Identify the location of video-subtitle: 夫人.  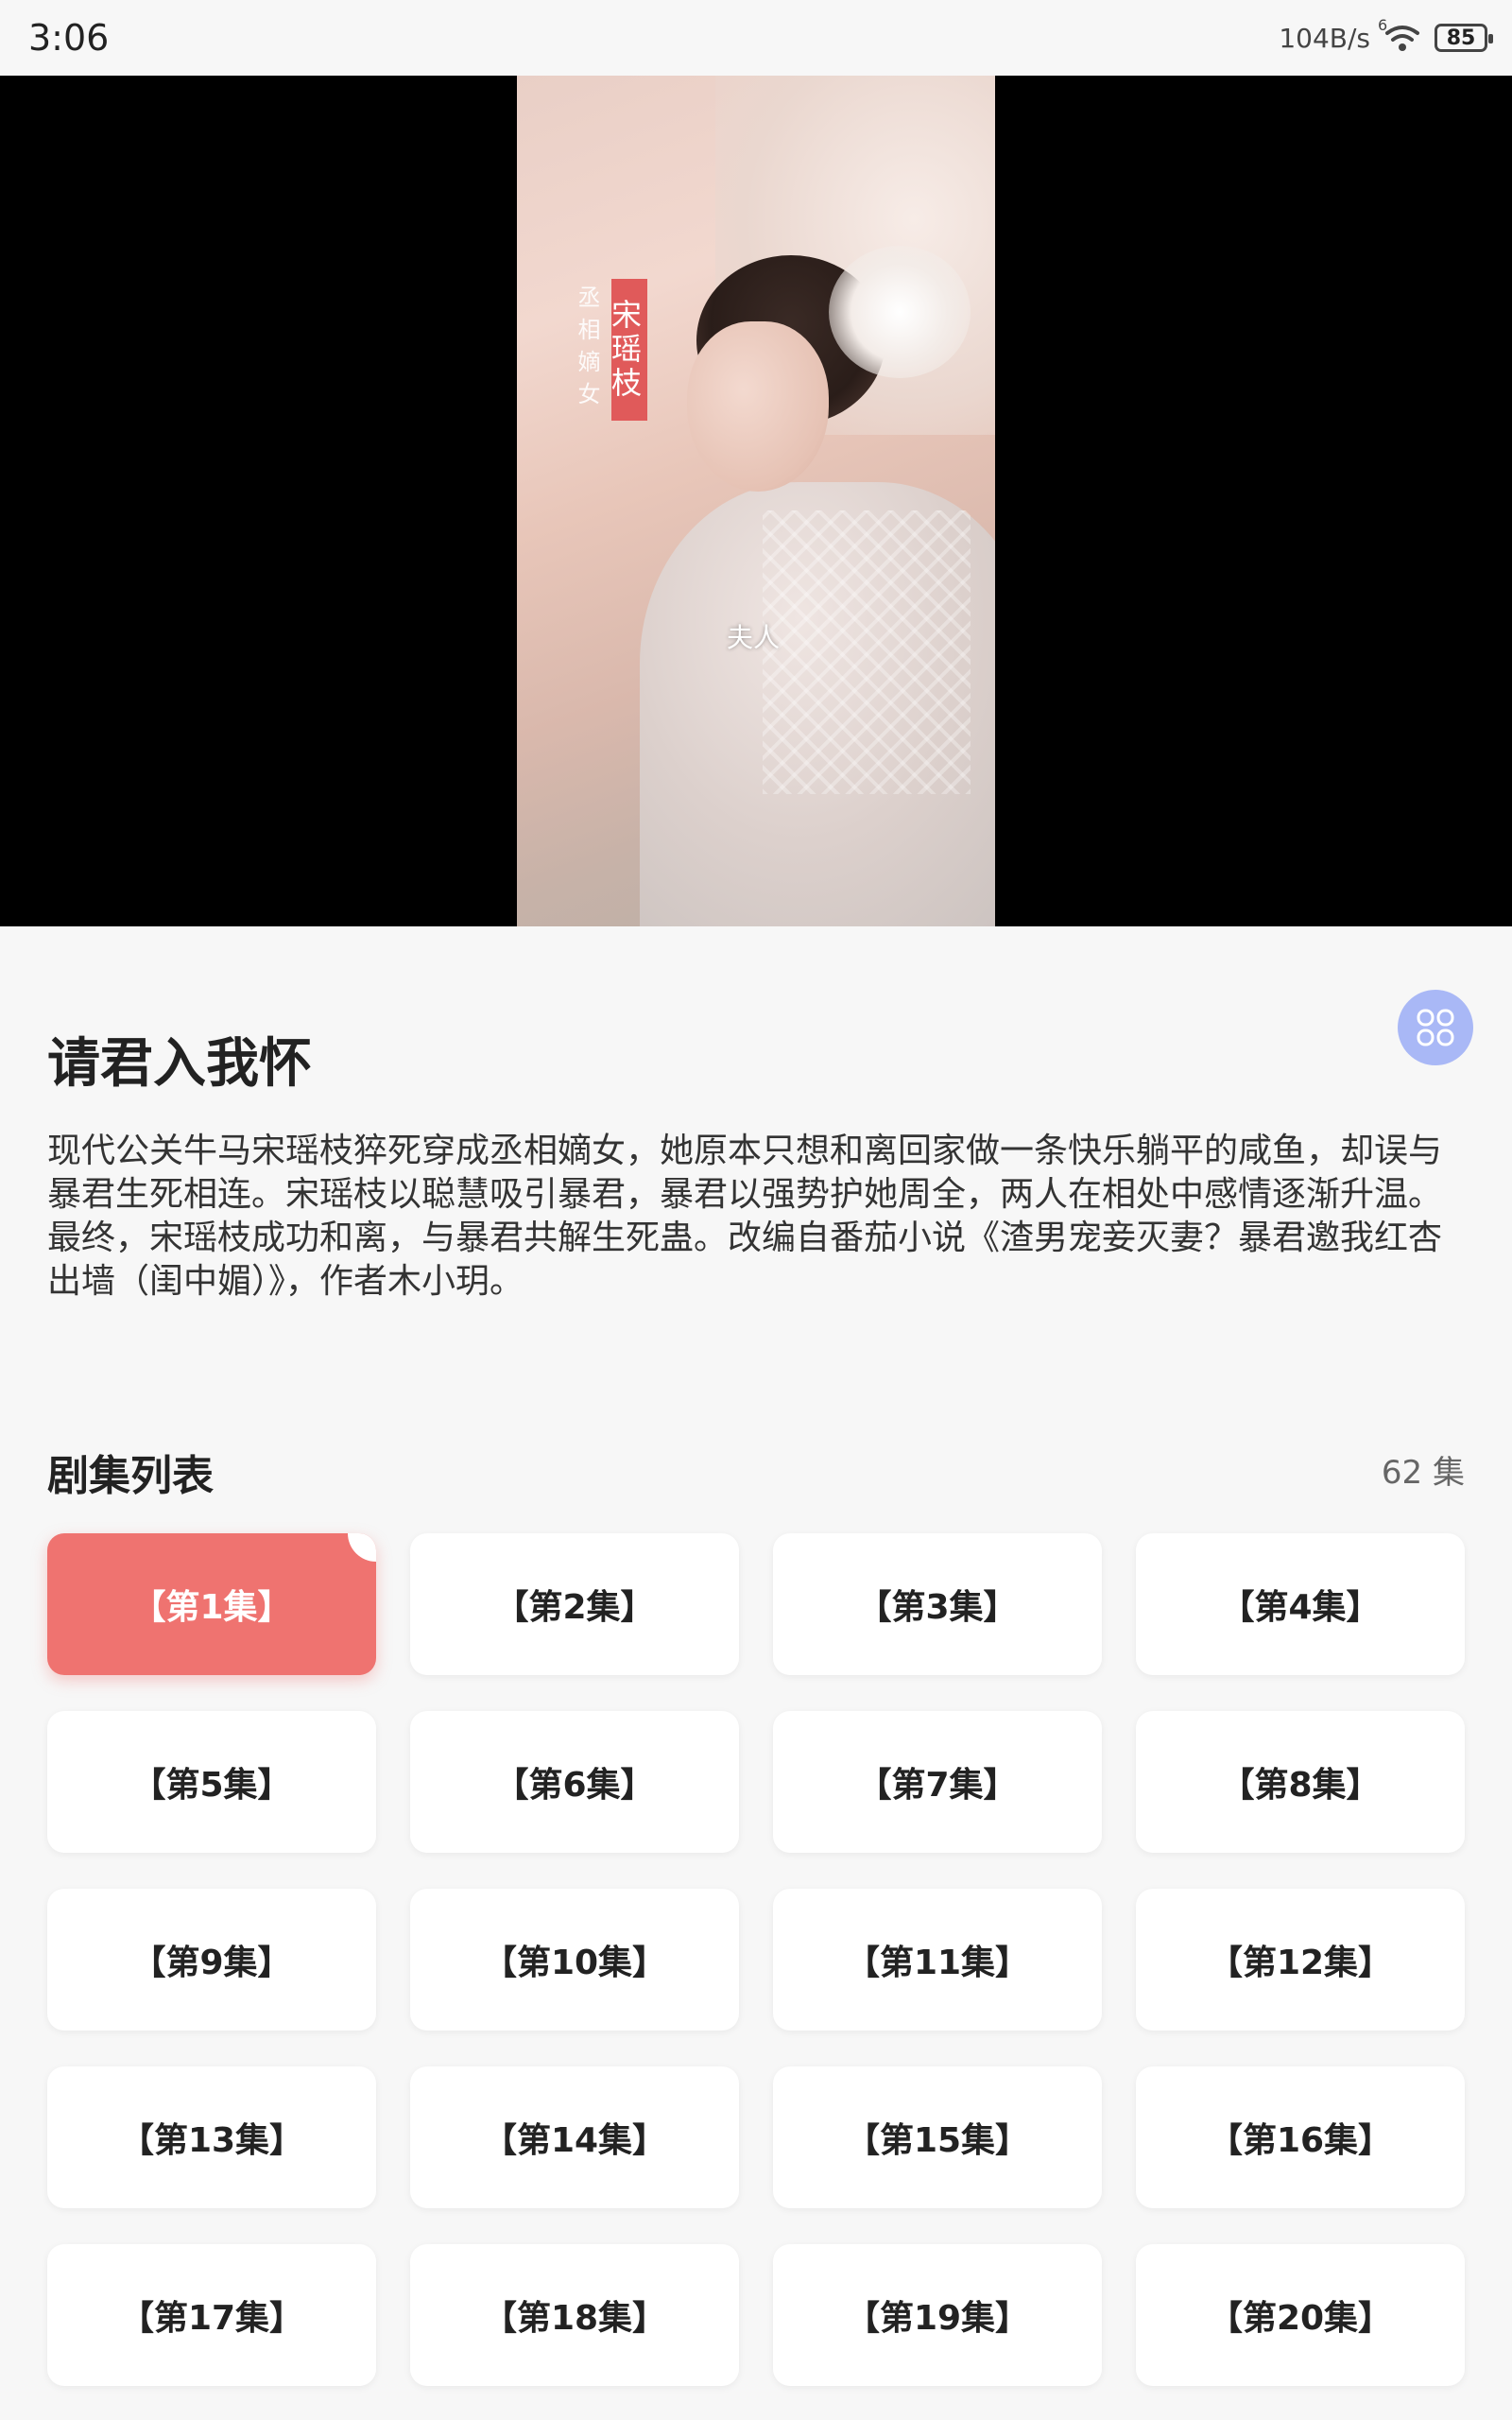
(754, 637).